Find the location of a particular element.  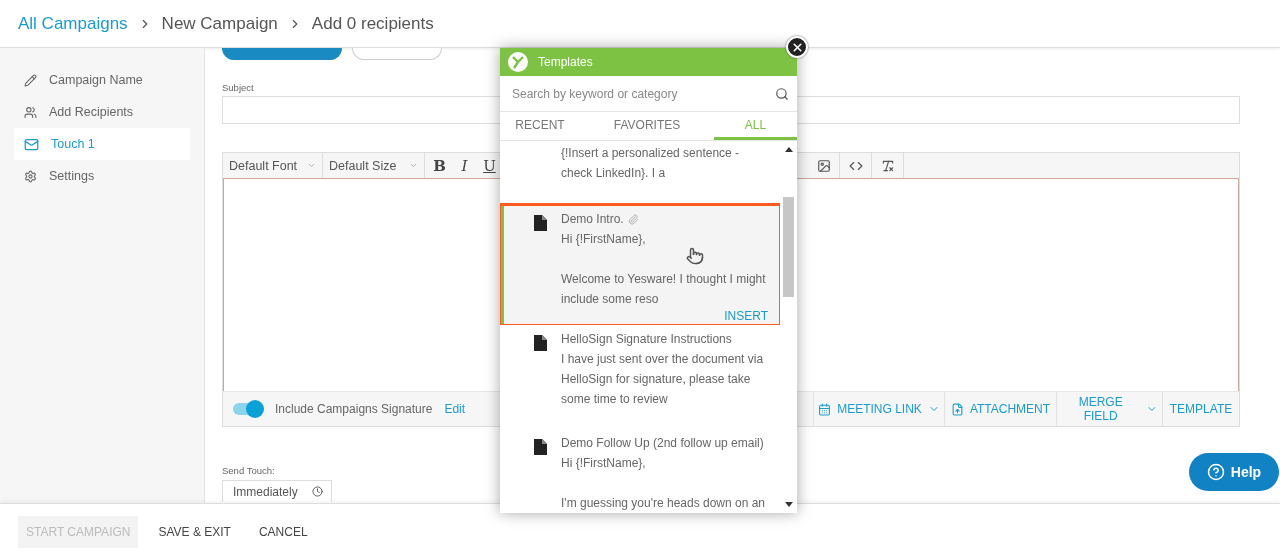

template-item-hovered: Demo Intro. Hi {!FirstName}, Welcome to Yesware! I thought I might include some reso INSERT is located at coordinates (640, 265).